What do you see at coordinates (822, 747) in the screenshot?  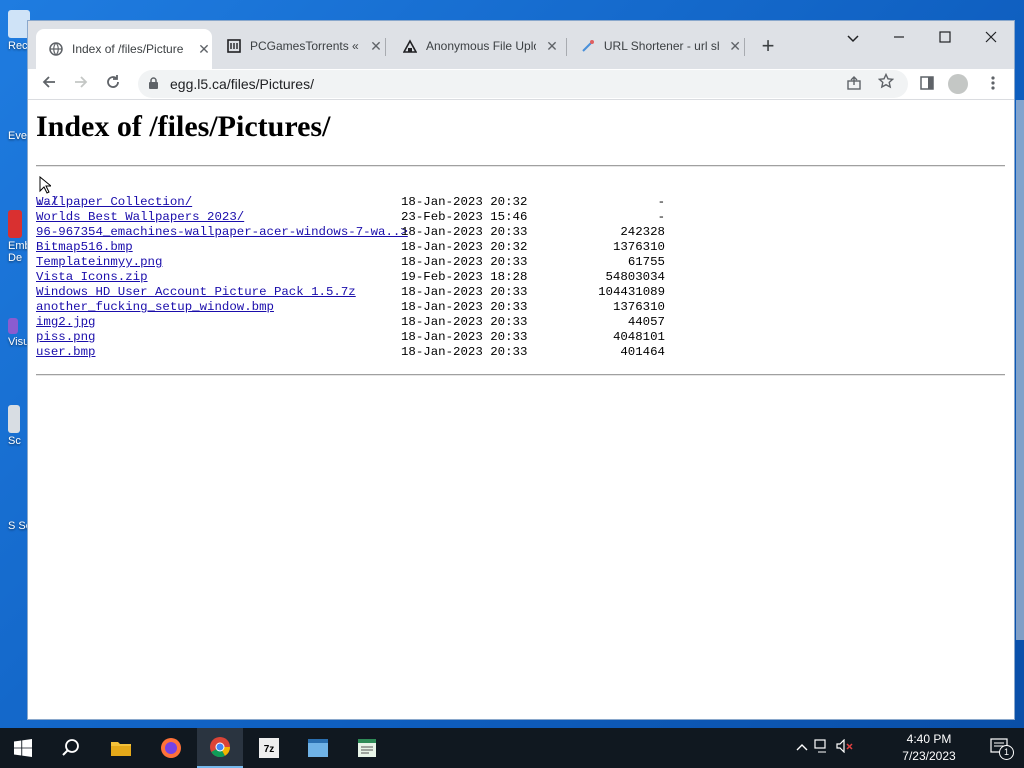 I see `network-icon` at bounding box center [822, 747].